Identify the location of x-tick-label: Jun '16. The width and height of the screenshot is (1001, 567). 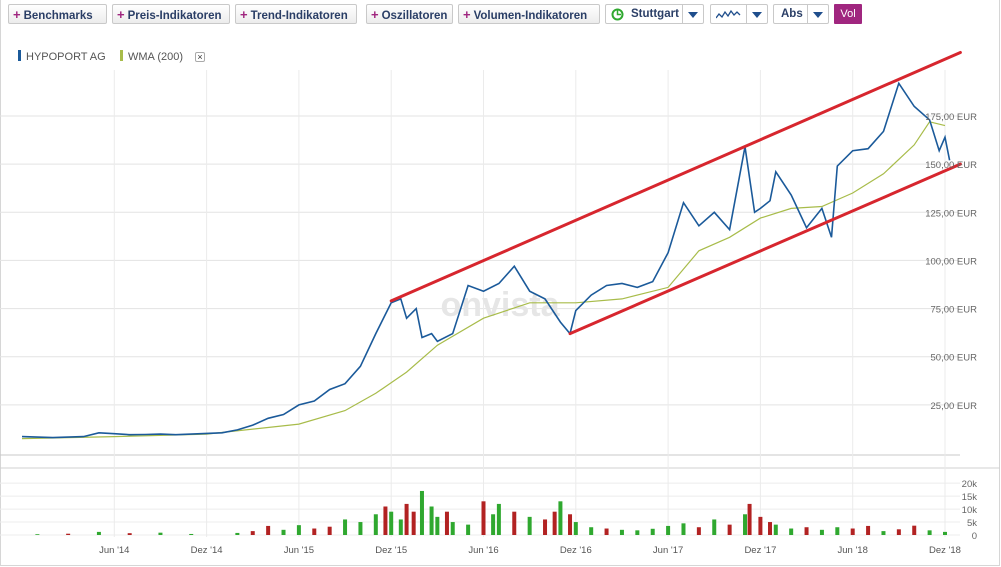
(483, 550).